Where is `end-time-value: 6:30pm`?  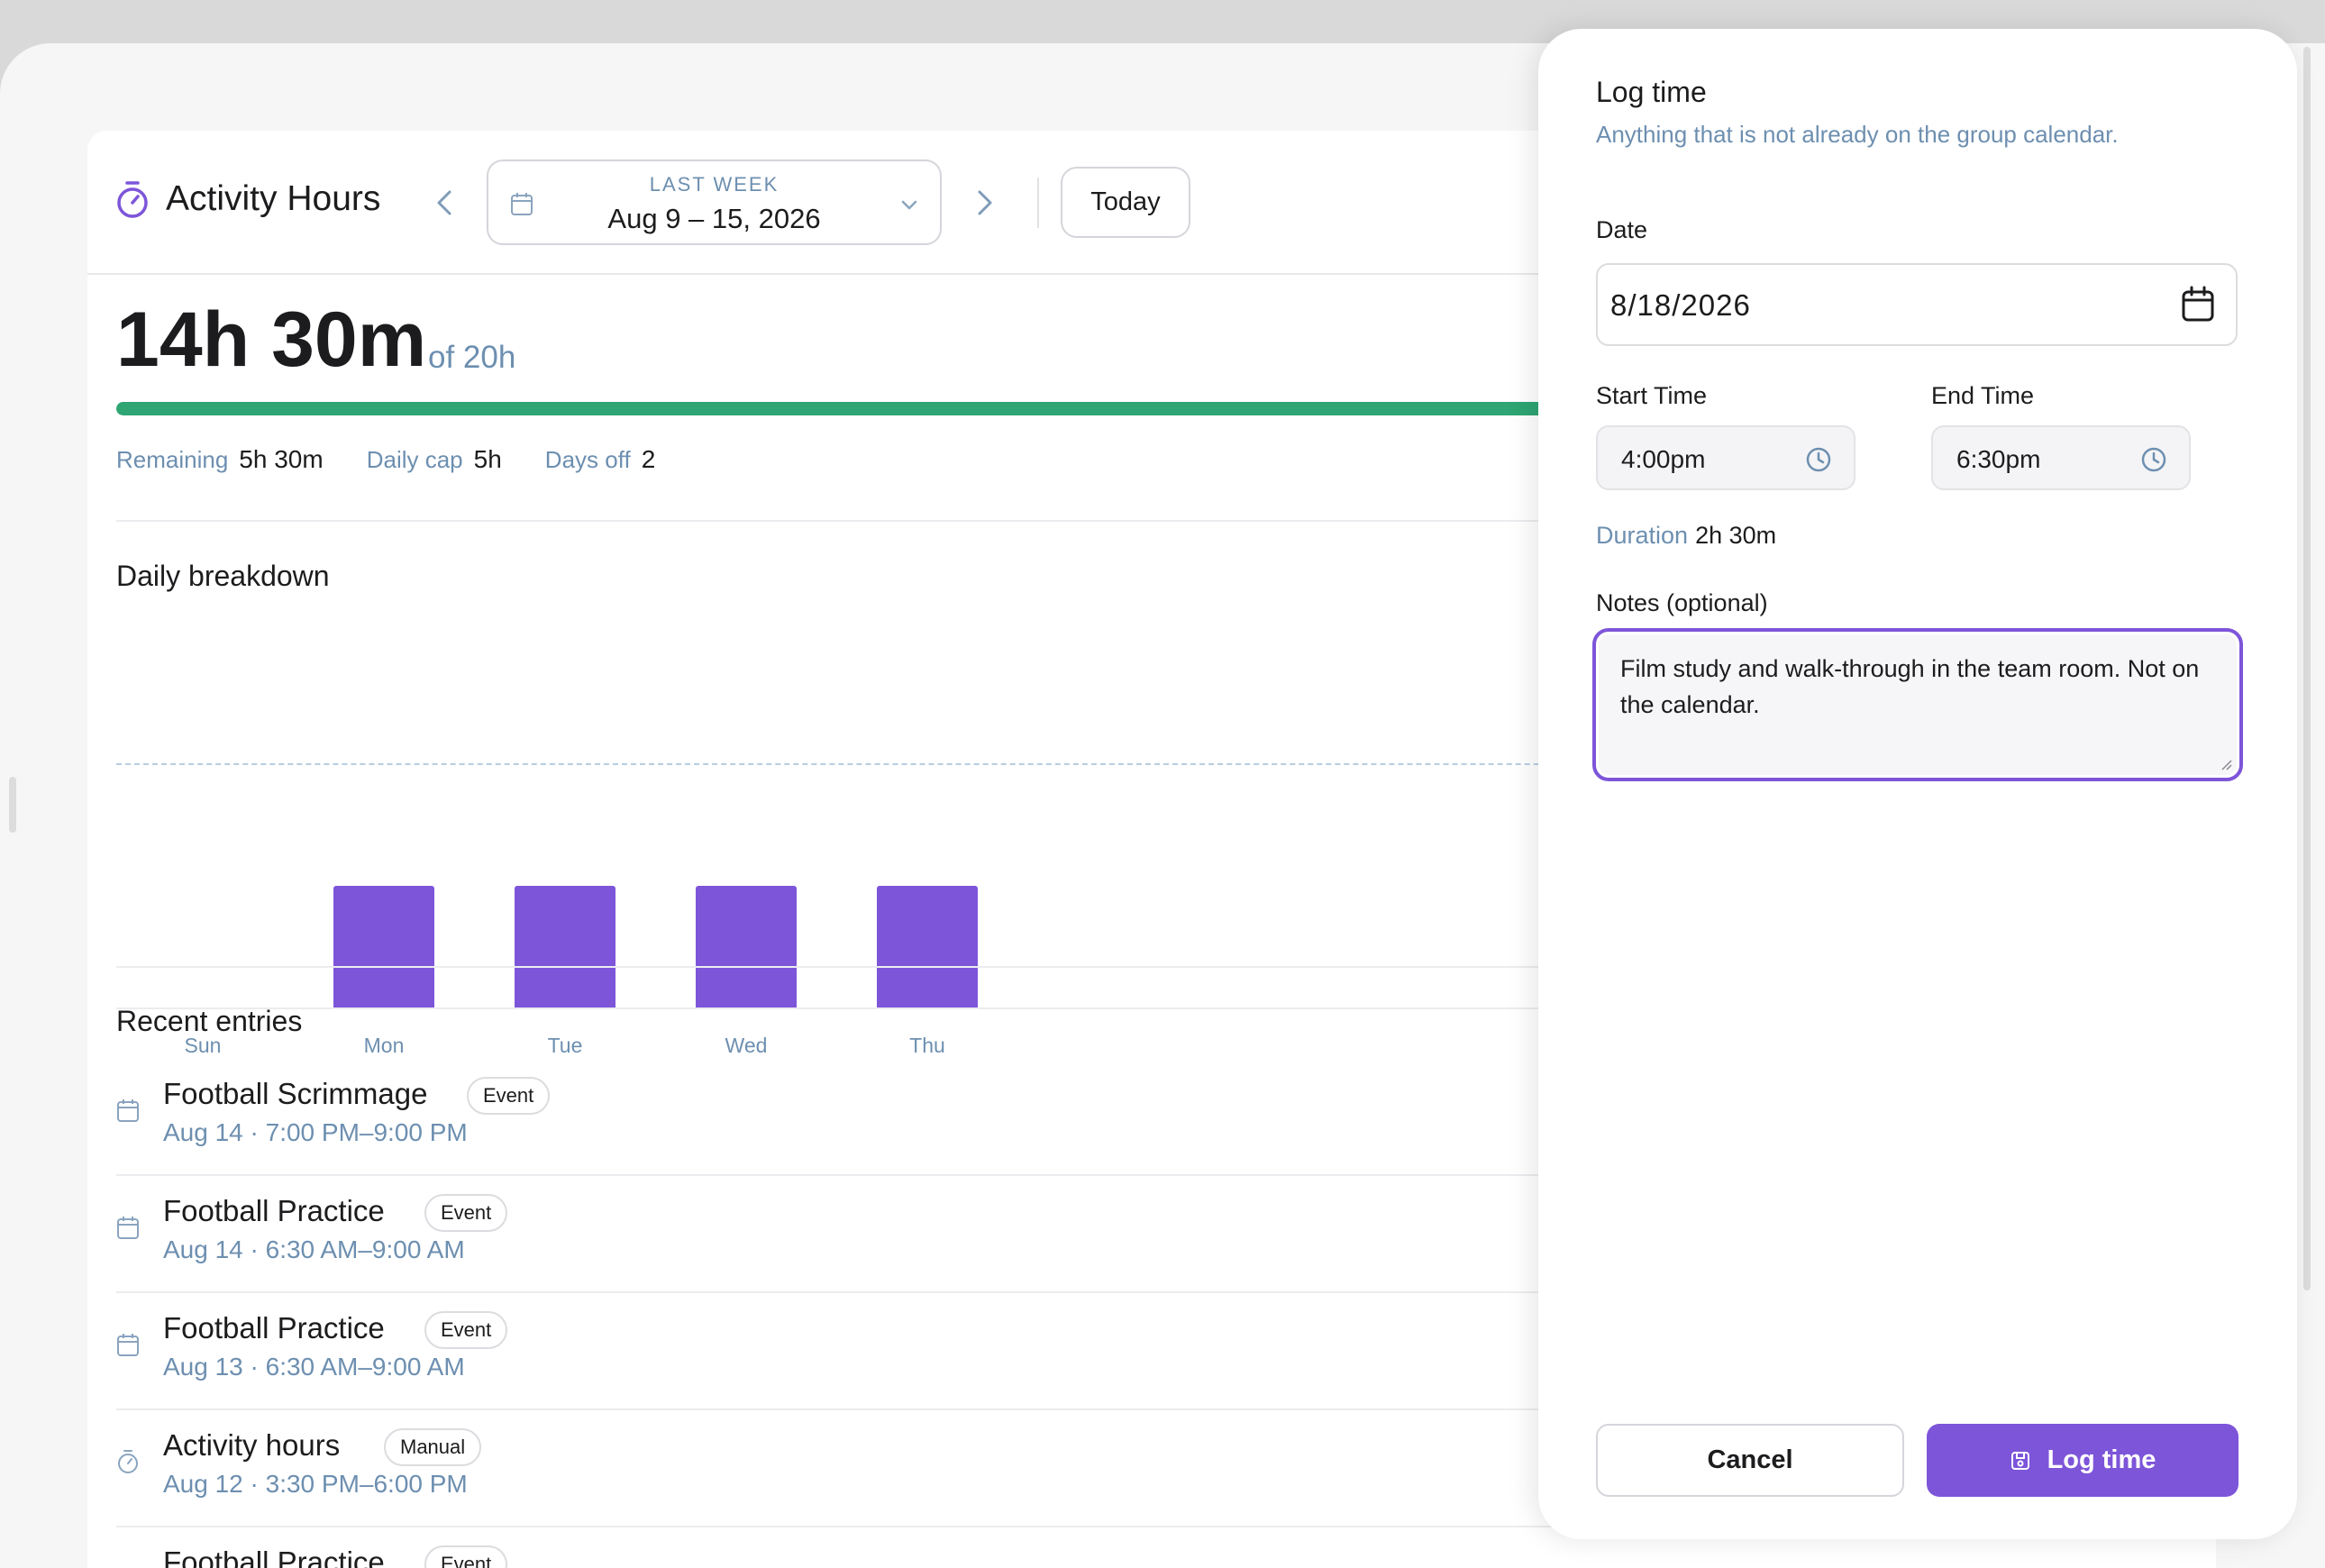 end-time-value: 6:30pm is located at coordinates (1998, 459).